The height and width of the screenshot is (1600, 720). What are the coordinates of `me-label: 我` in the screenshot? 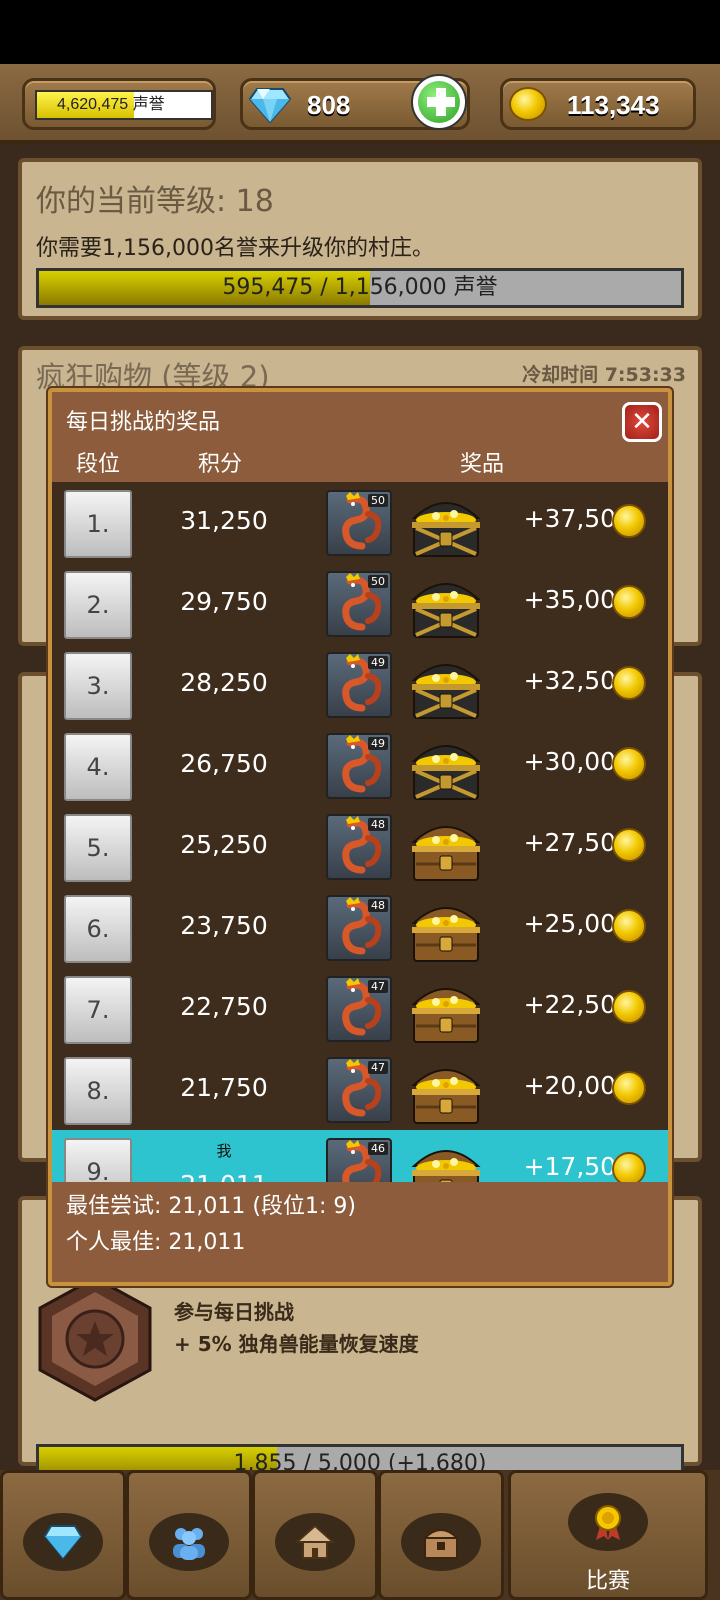 It's located at (224, 1151).